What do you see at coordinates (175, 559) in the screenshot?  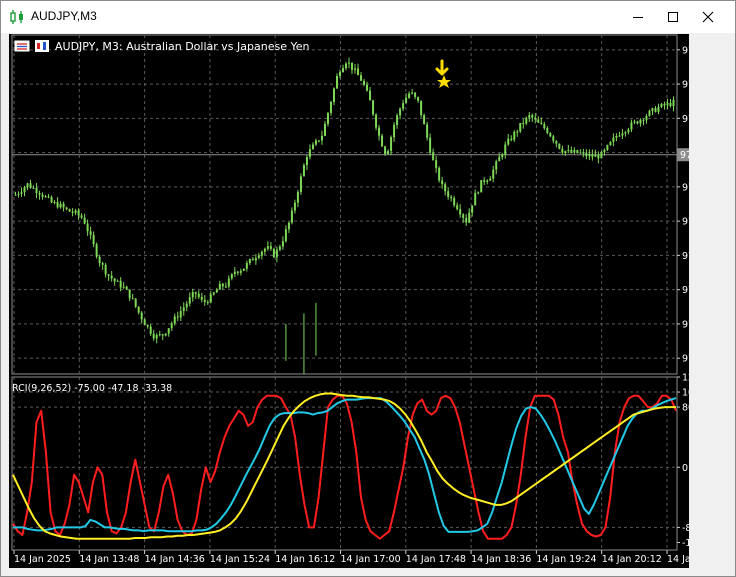 I see `time-axis-label: 14 Jan 14:36` at bounding box center [175, 559].